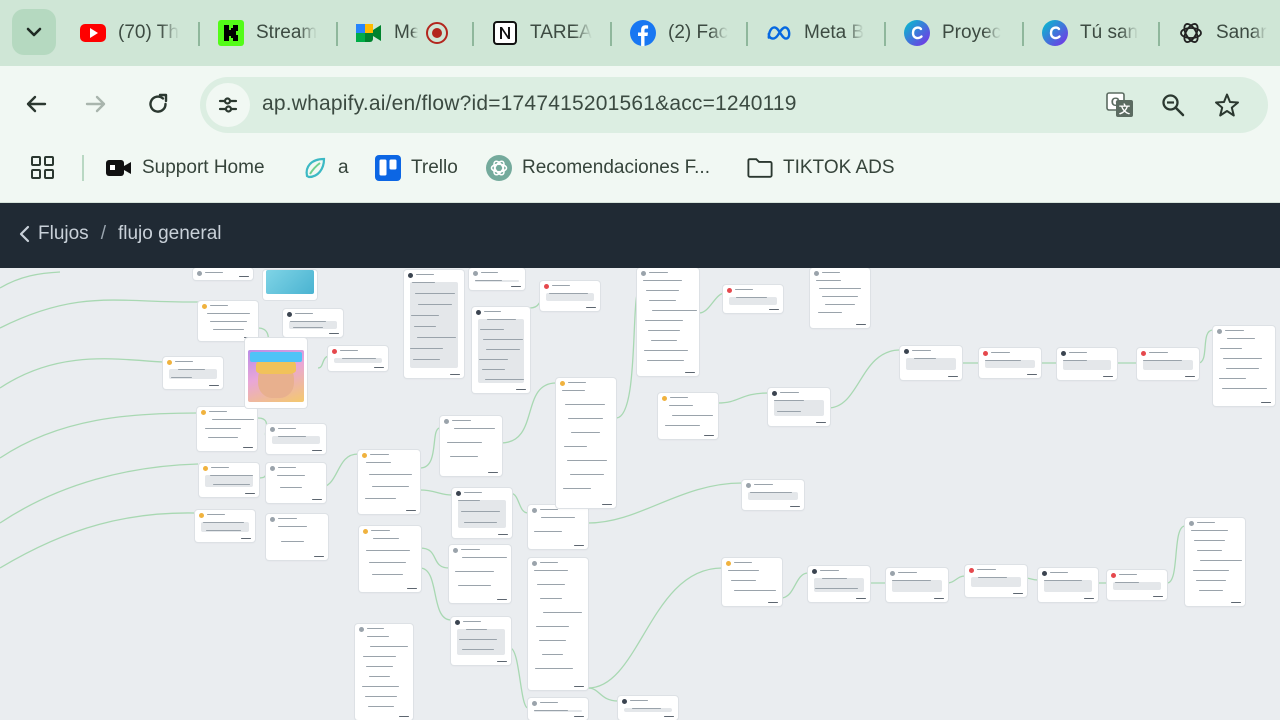  Describe the element at coordinates (36, 104) in the screenshot. I see `back-button` at that location.